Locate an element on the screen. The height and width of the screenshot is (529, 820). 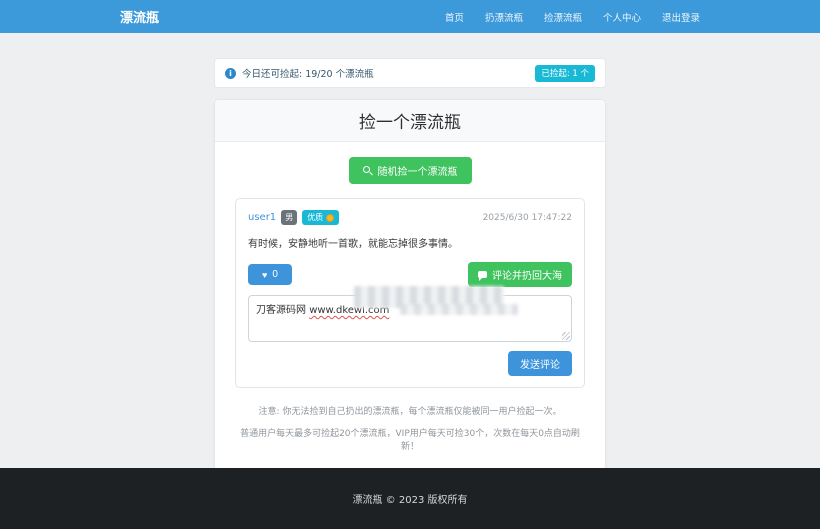
bottle-type-badge: 优质 is located at coordinates (321, 217).